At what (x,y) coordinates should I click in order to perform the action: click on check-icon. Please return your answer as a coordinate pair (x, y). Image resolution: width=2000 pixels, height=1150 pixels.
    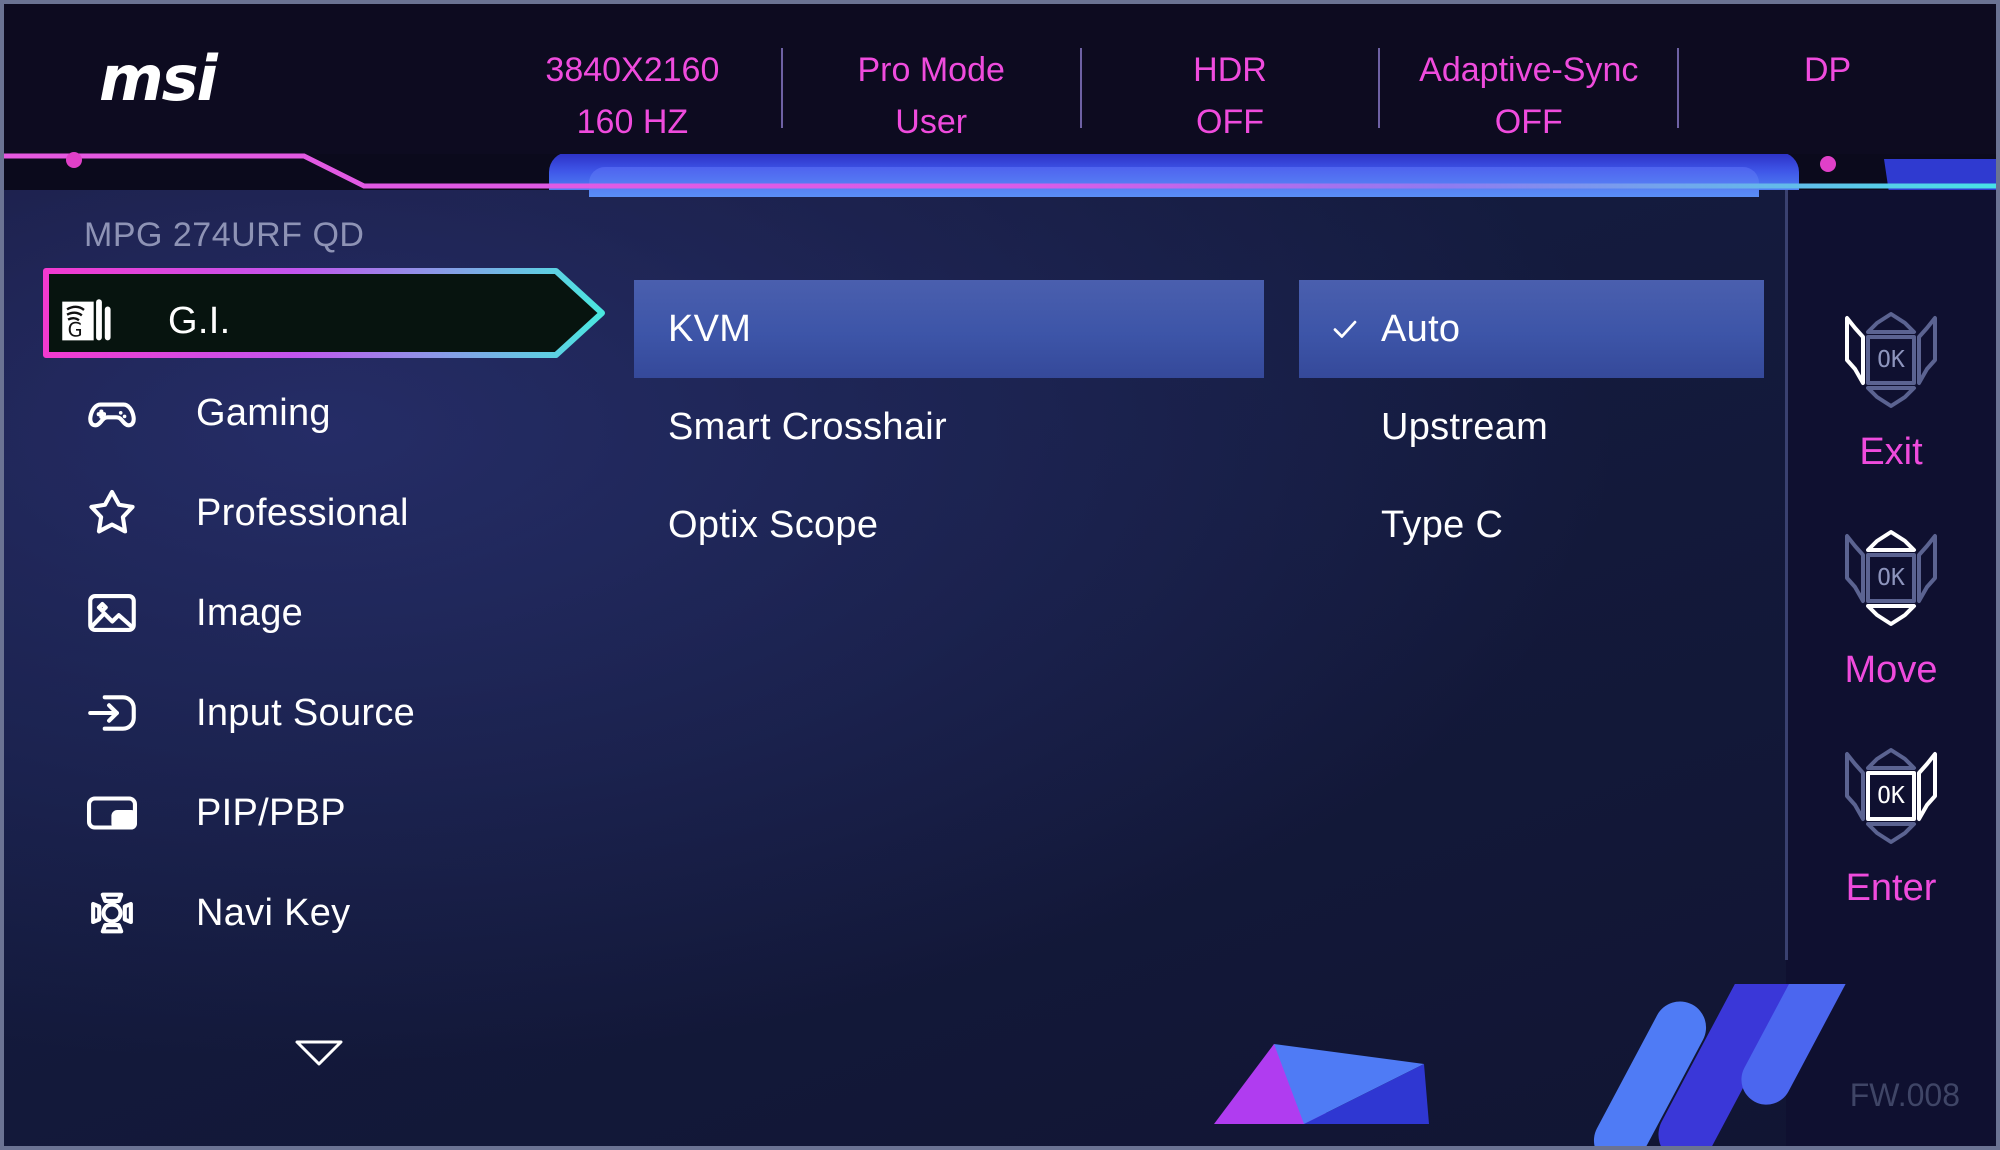
    Looking at the image, I should click on (1354, 329).